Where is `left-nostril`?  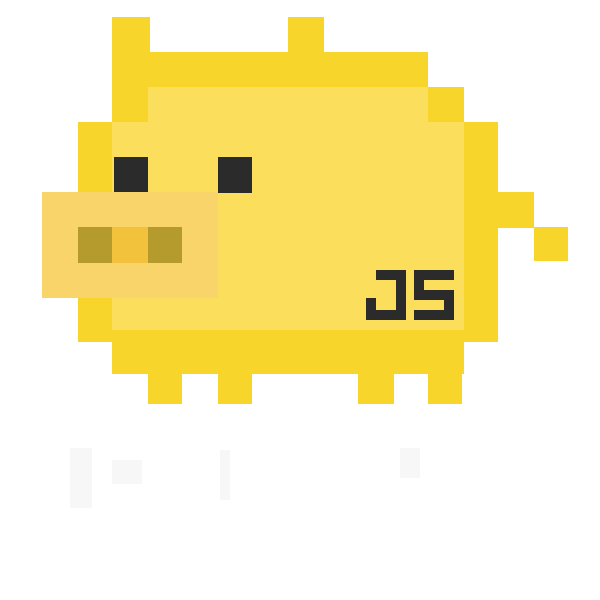
left-nostril is located at coordinates (95, 245).